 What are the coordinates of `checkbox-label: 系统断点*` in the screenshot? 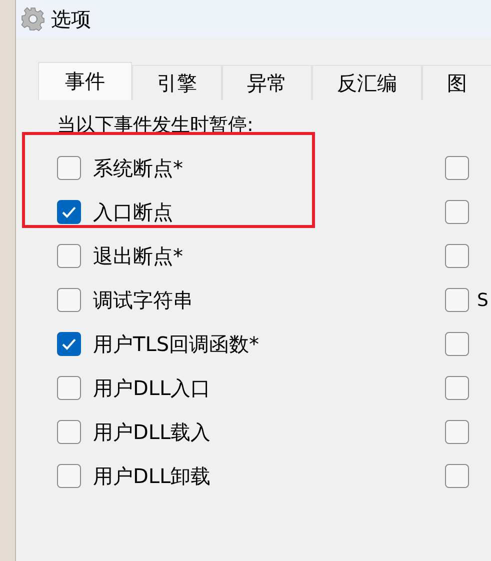 It's located at (138, 168).